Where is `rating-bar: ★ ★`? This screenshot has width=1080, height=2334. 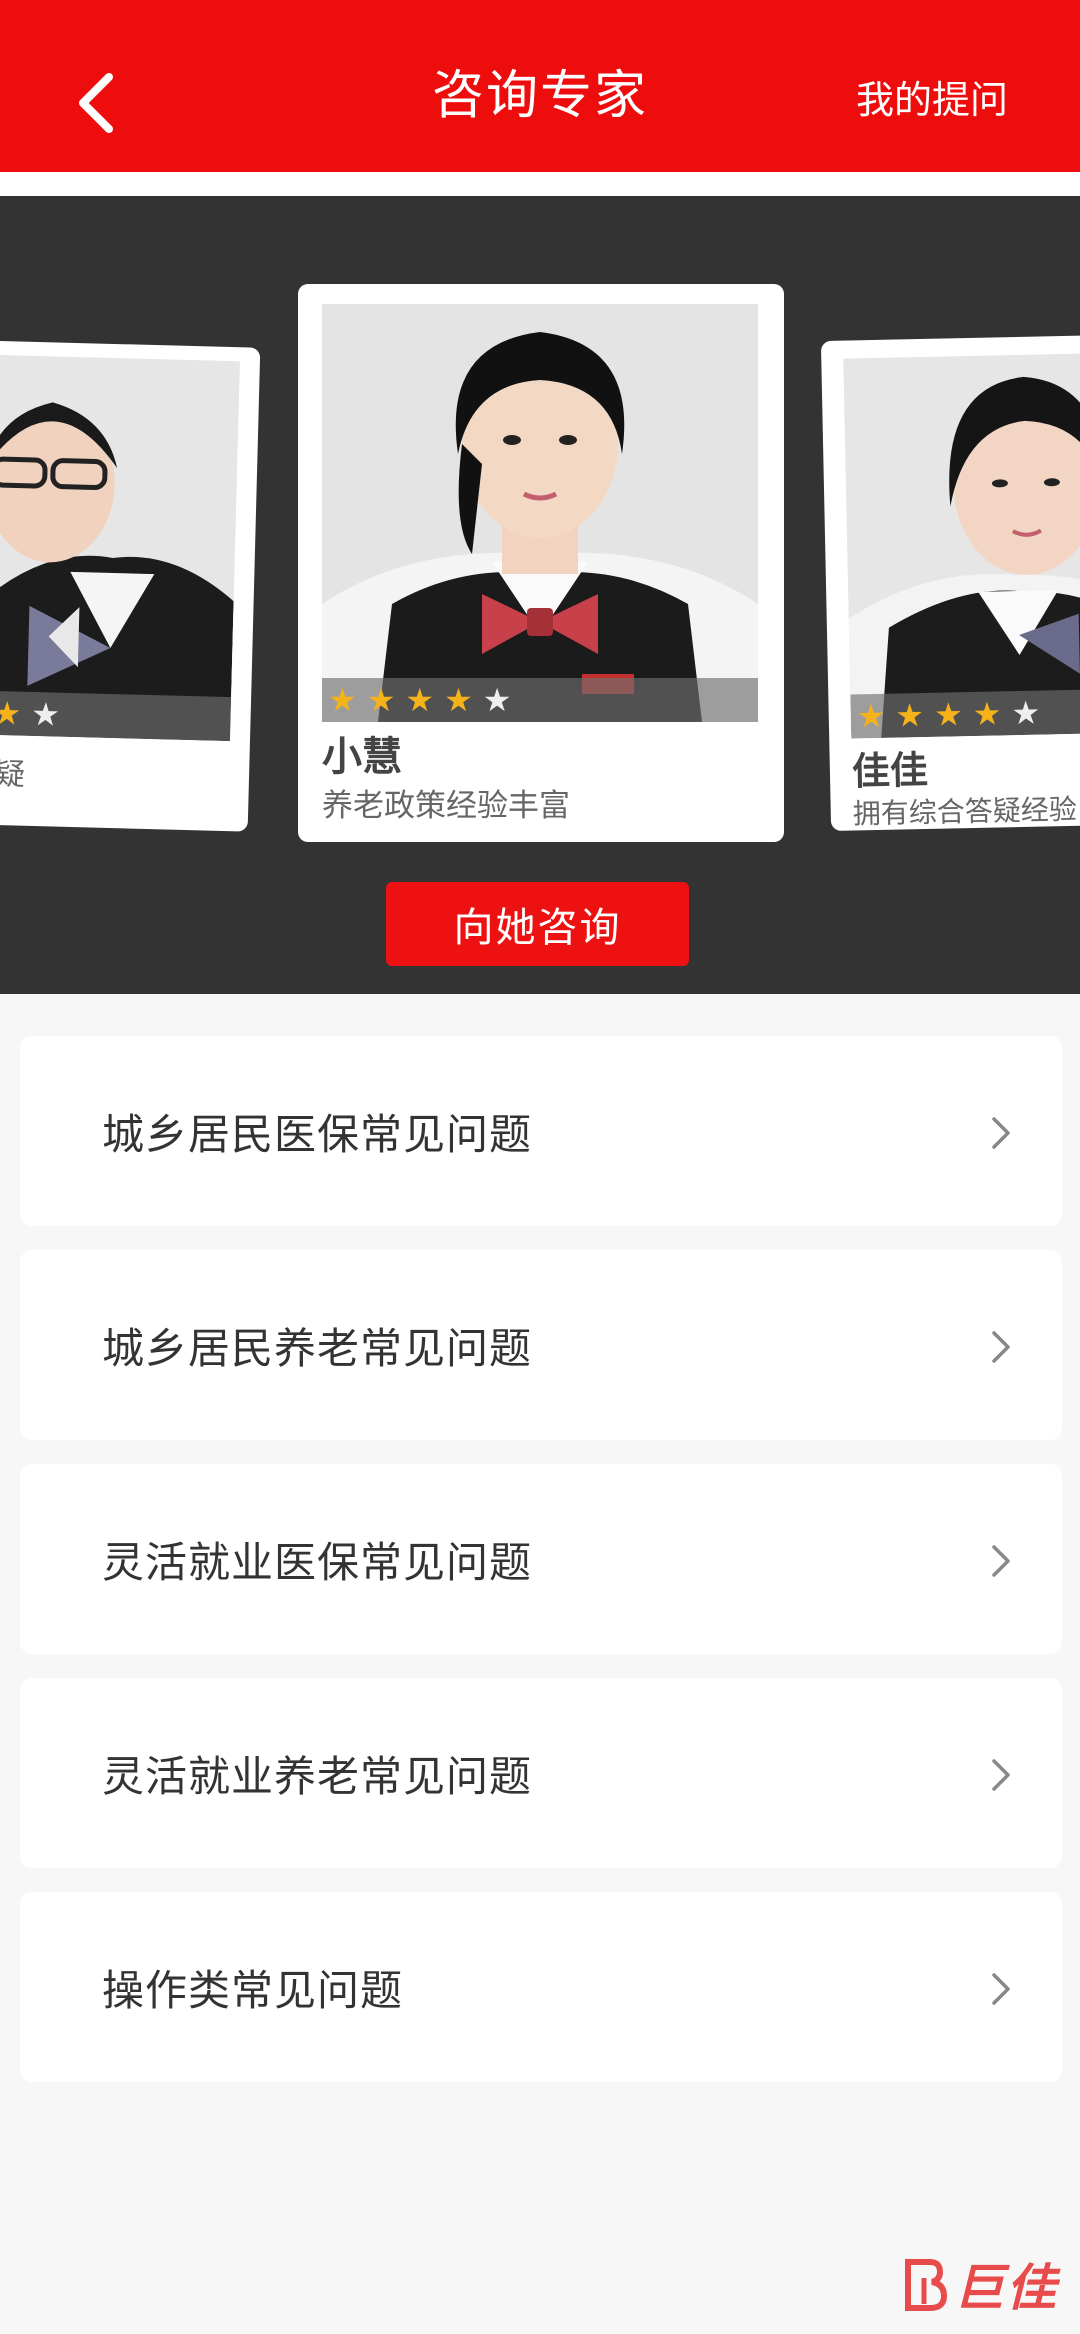 rating-bar: ★ ★ is located at coordinates (116, 716).